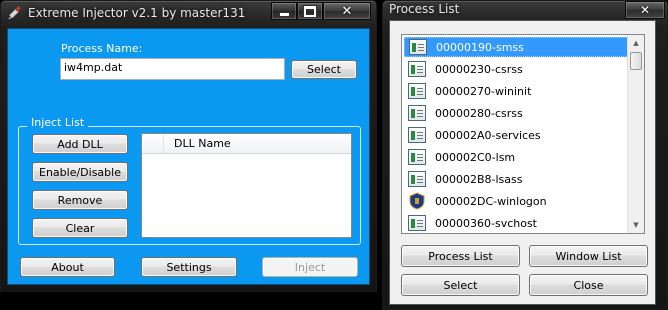  I want to click on process-list-item: 000002C0-lsm, so click(516, 157).